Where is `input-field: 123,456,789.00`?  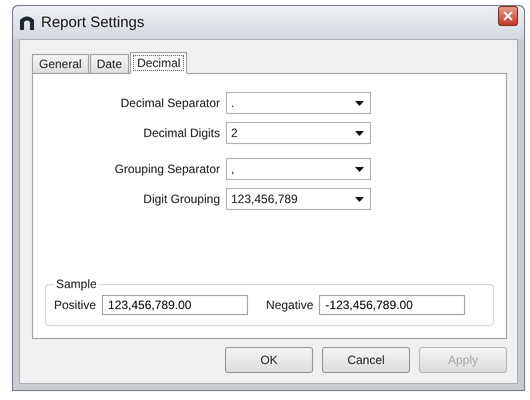 input-field: 123,456,789.00 is located at coordinates (175, 305).